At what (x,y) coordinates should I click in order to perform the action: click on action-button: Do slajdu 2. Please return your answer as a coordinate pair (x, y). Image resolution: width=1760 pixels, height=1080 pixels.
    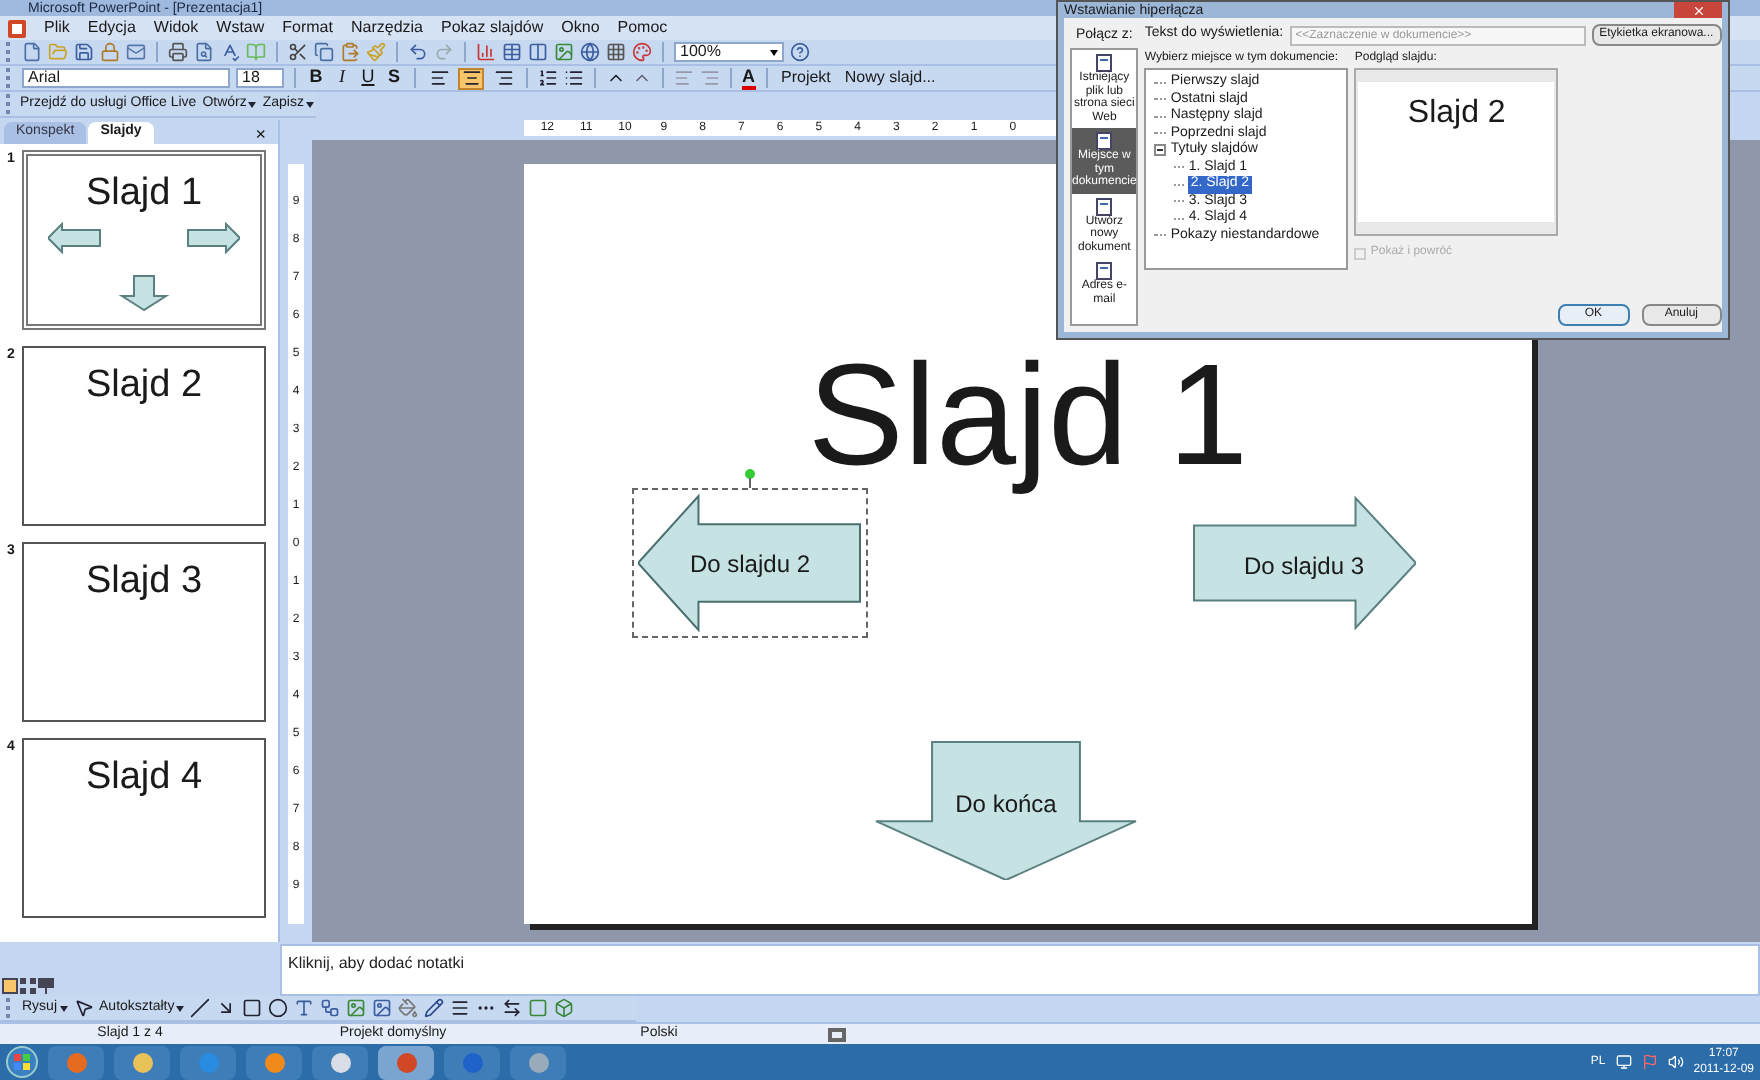
    Looking at the image, I should click on (750, 563).